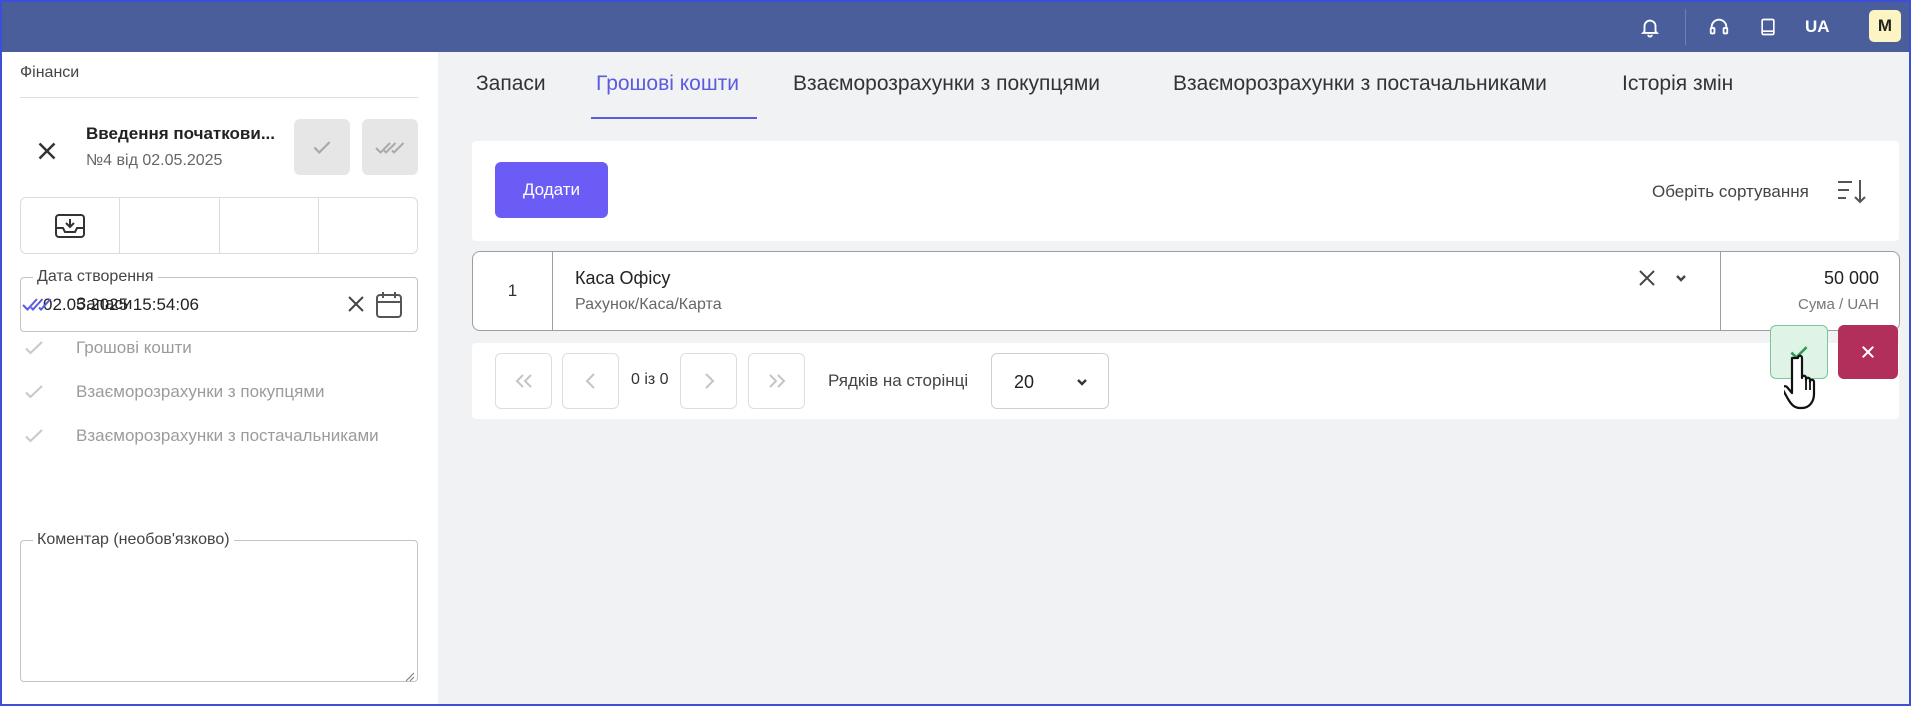 The height and width of the screenshot is (706, 1911). I want to click on row-number: 1, so click(513, 291).